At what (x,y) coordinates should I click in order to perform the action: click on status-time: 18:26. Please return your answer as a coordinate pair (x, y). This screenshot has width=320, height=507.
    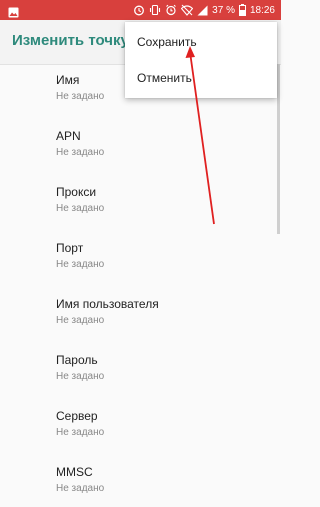
    Looking at the image, I should click on (262, 10).